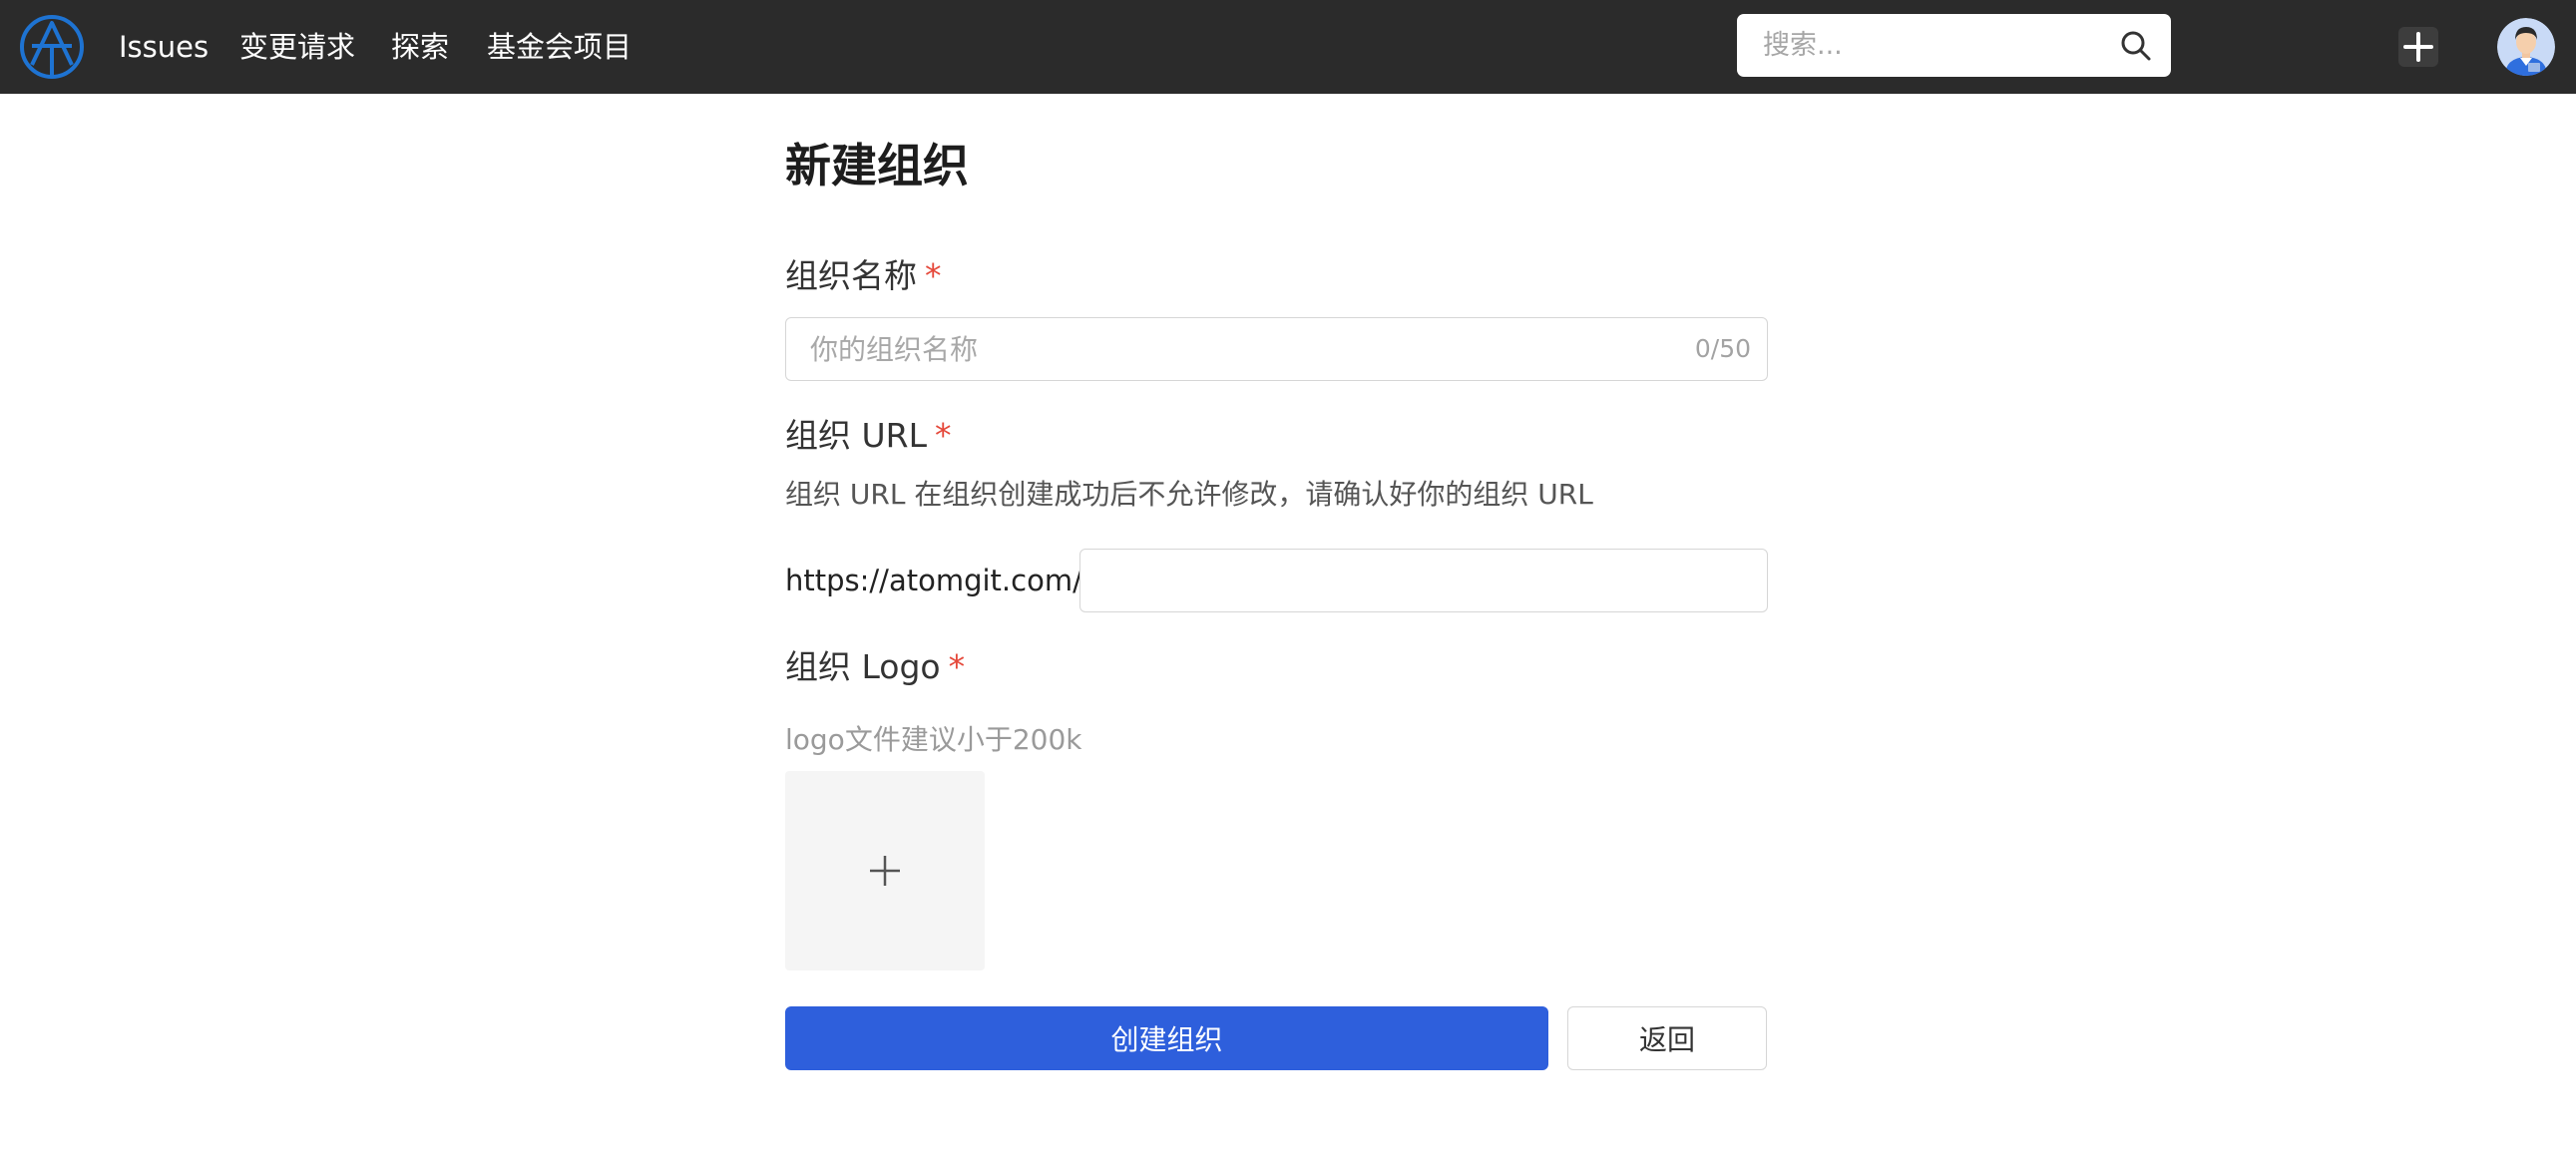  What do you see at coordinates (559, 47) in the screenshot?
I see `nav-foundation-projects: 基金会项目` at bounding box center [559, 47].